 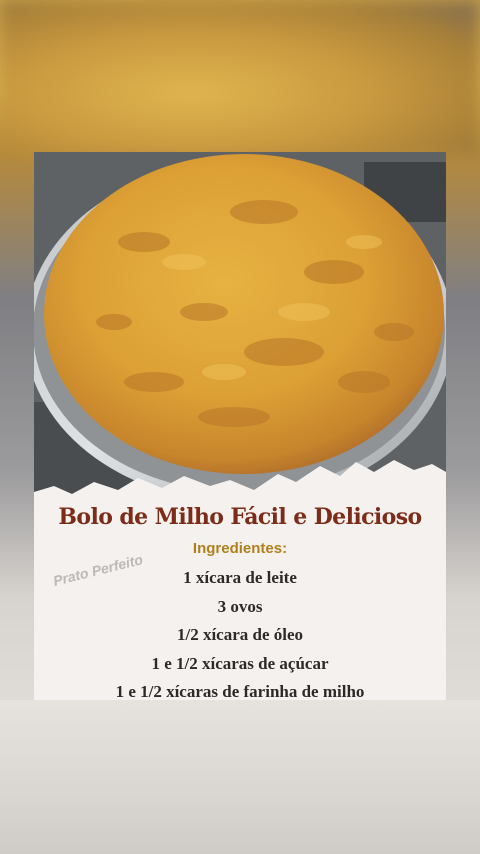 What do you see at coordinates (240, 548) in the screenshot?
I see `ingredients-heading: Ingredientes:` at bounding box center [240, 548].